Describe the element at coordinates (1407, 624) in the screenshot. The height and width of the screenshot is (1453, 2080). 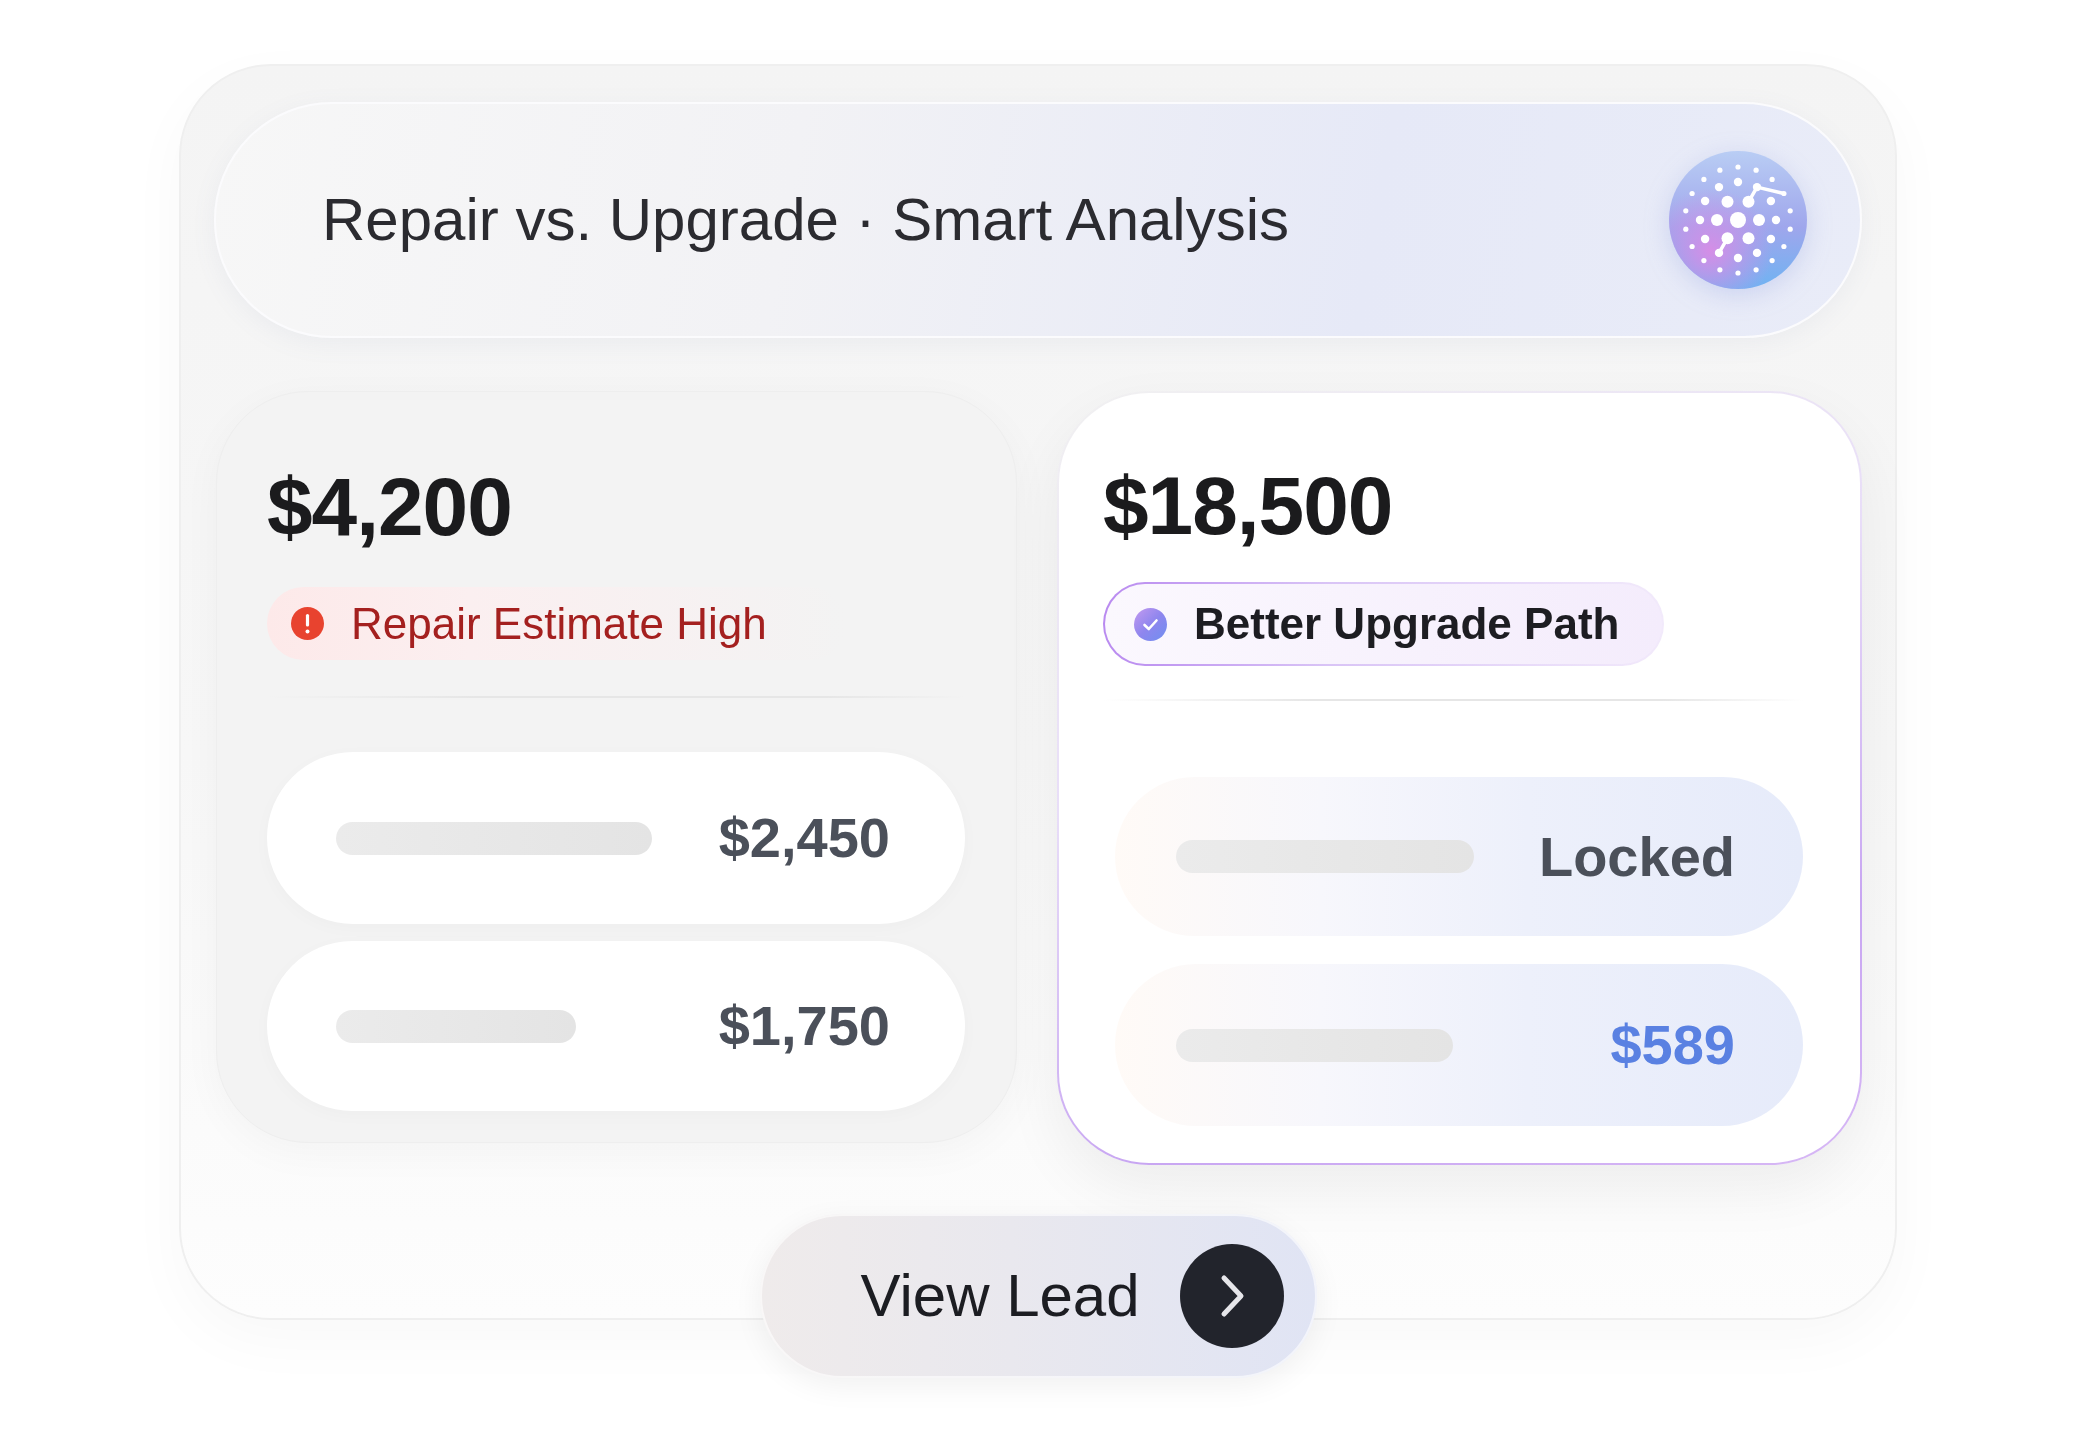
I see `status-text: Better Upgrade Path` at that location.